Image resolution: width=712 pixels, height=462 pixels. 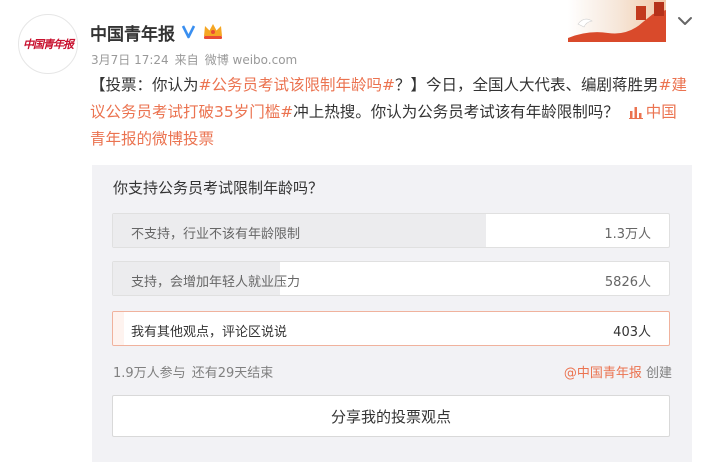 What do you see at coordinates (603, 373) in the screenshot?
I see `creator-mention: @中国青年报` at bounding box center [603, 373].